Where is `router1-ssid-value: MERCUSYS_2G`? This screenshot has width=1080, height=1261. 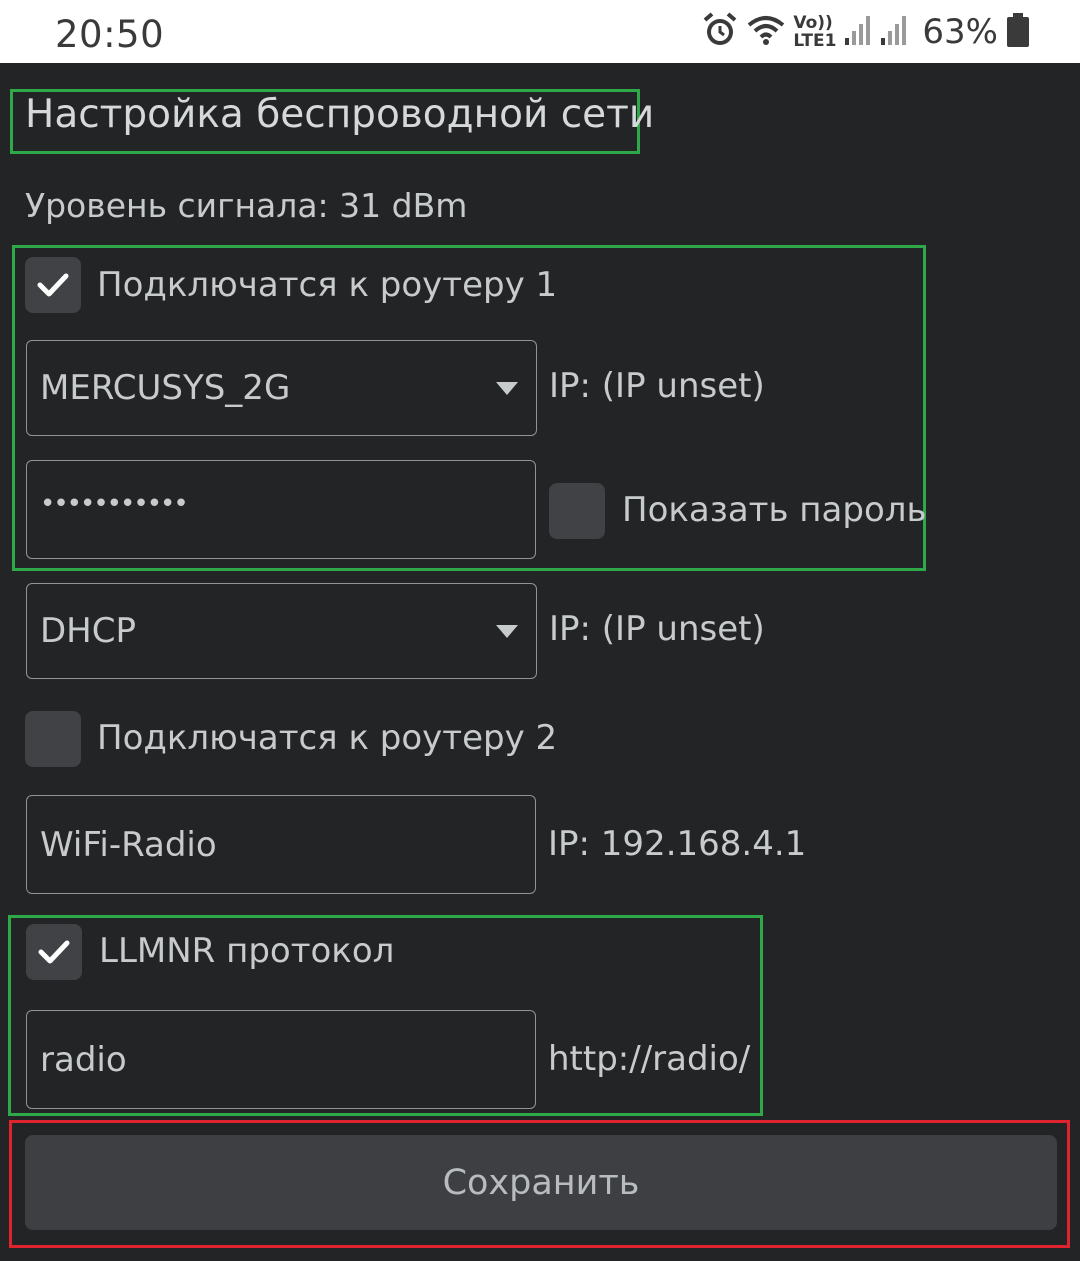
router1-ssid-value: MERCUSYS_2G is located at coordinates (165, 388).